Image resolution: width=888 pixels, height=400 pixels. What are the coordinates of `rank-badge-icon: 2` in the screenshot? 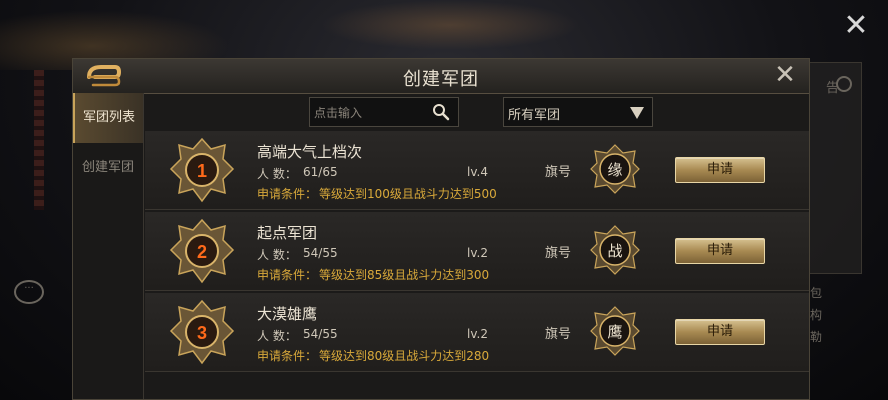 It's located at (202, 251).